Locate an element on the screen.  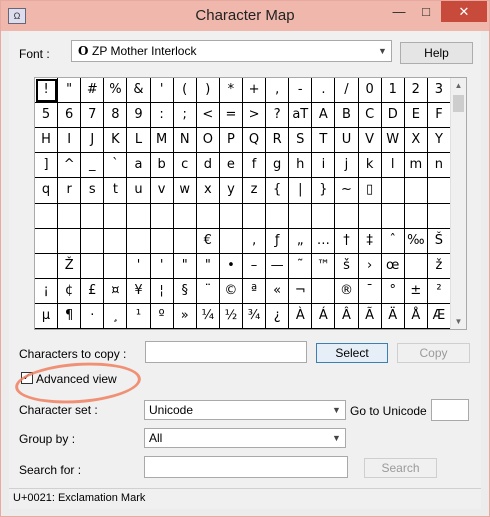
char-cell: ¯ is located at coordinates (370, 291).